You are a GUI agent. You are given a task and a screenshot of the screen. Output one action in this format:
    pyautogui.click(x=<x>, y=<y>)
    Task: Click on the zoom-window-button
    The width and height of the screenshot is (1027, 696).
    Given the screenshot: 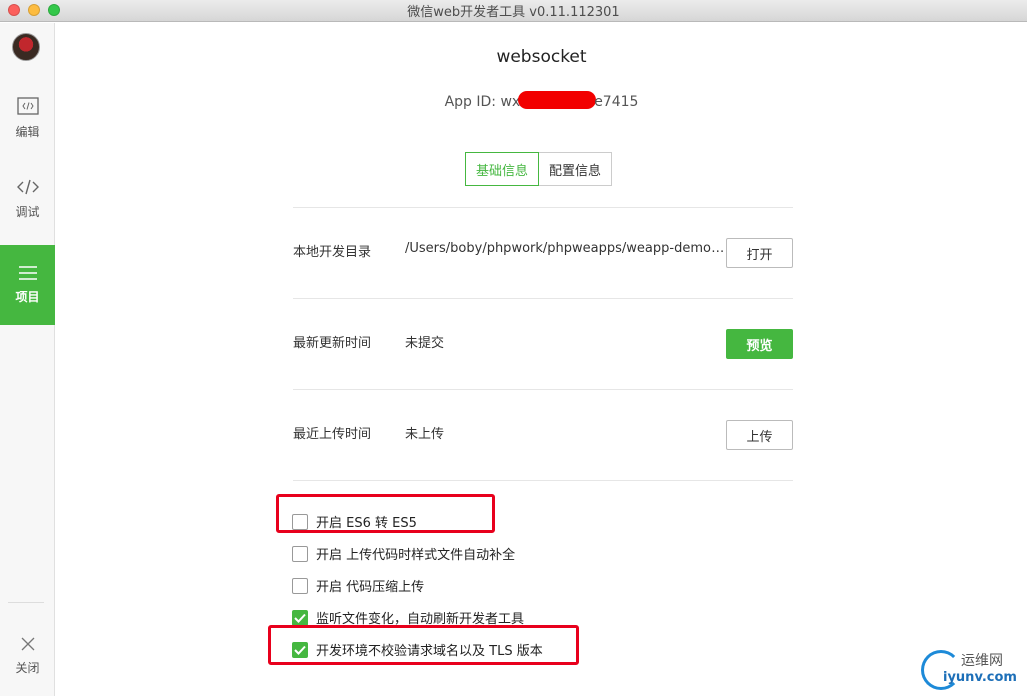 What is the action you would take?
    pyautogui.click(x=54, y=10)
    